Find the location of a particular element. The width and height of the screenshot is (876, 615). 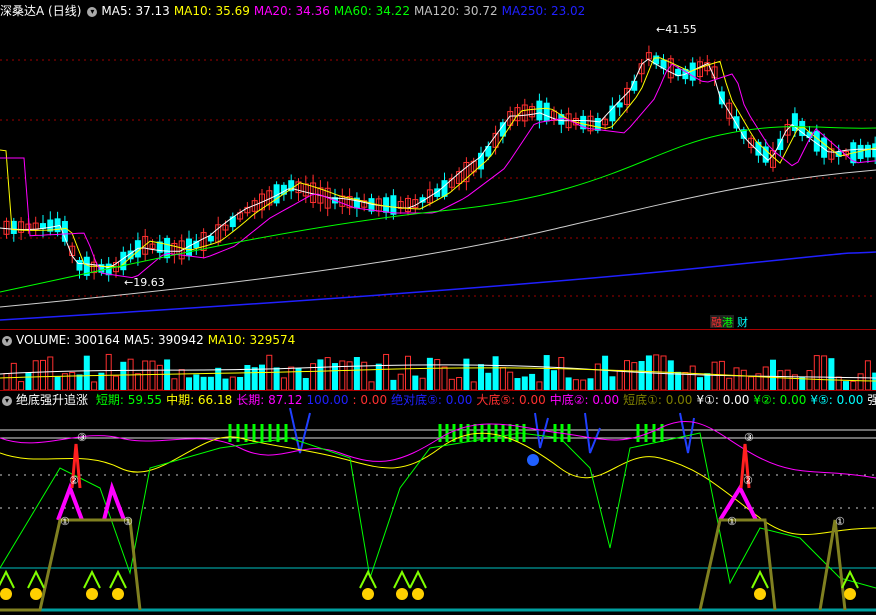

indicator-value-0: 短期: 59.55 is located at coordinates (129, 400).